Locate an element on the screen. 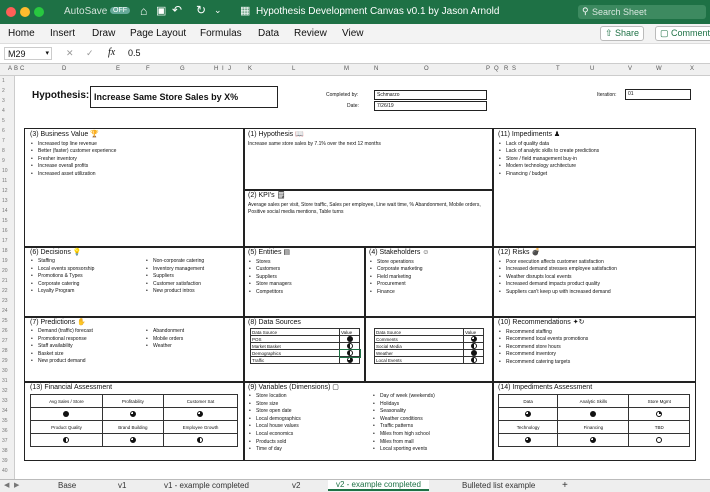 Image resolution: width=710 pixels, height=492 pixels. table-row: Social Media is located at coordinates (429, 346).